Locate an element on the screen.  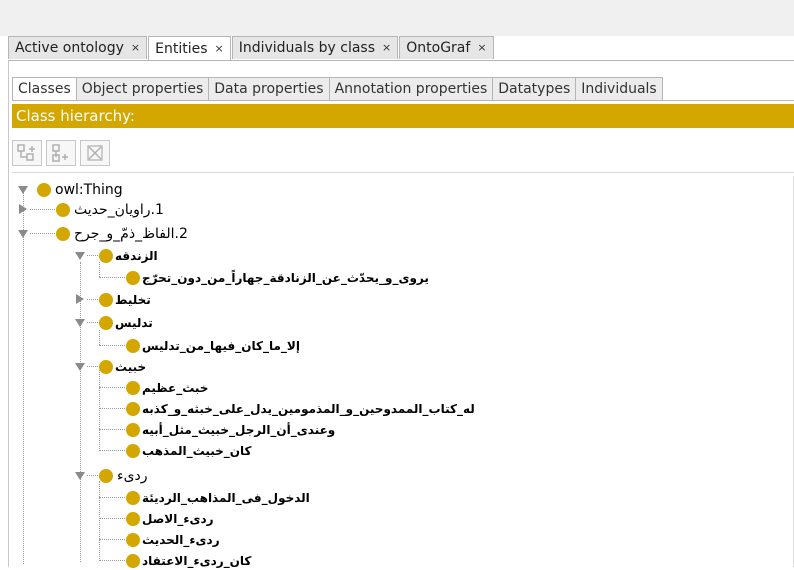
add-subclass-icon is located at coordinates (26, 152).